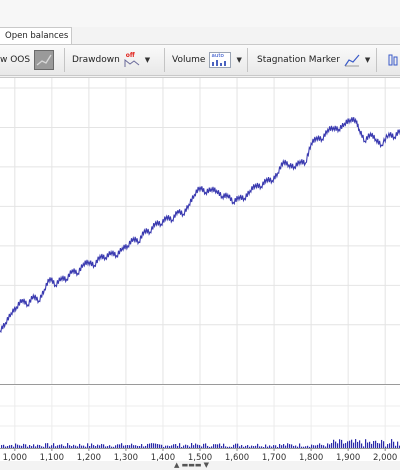  Describe the element at coordinates (220, 60) in the screenshot. I see `volume-icon: auto` at that location.